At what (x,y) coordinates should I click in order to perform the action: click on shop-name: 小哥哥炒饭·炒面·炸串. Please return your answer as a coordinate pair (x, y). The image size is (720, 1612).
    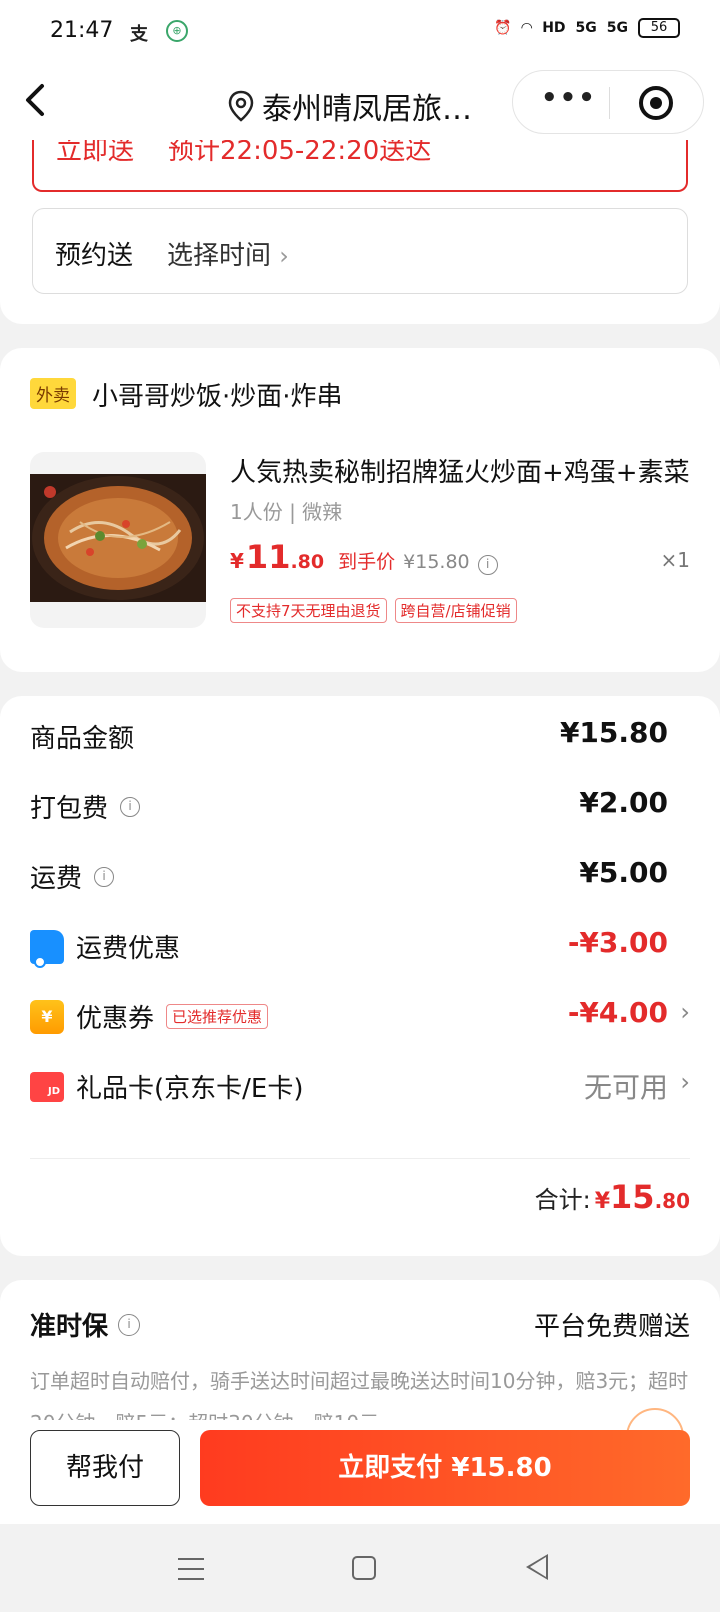
    Looking at the image, I should click on (217, 394).